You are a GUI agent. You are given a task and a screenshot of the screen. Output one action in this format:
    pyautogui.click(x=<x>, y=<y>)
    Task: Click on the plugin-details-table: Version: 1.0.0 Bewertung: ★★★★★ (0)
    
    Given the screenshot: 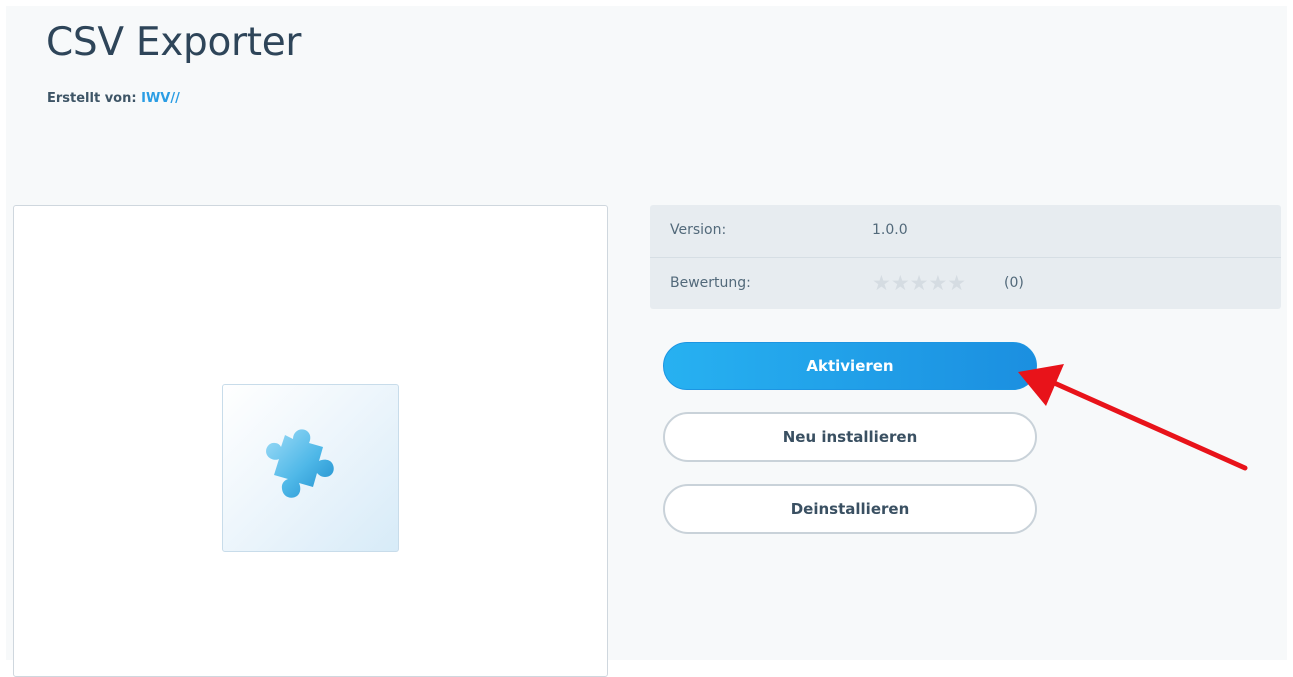 What is the action you would take?
    pyautogui.click(x=965, y=257)
    